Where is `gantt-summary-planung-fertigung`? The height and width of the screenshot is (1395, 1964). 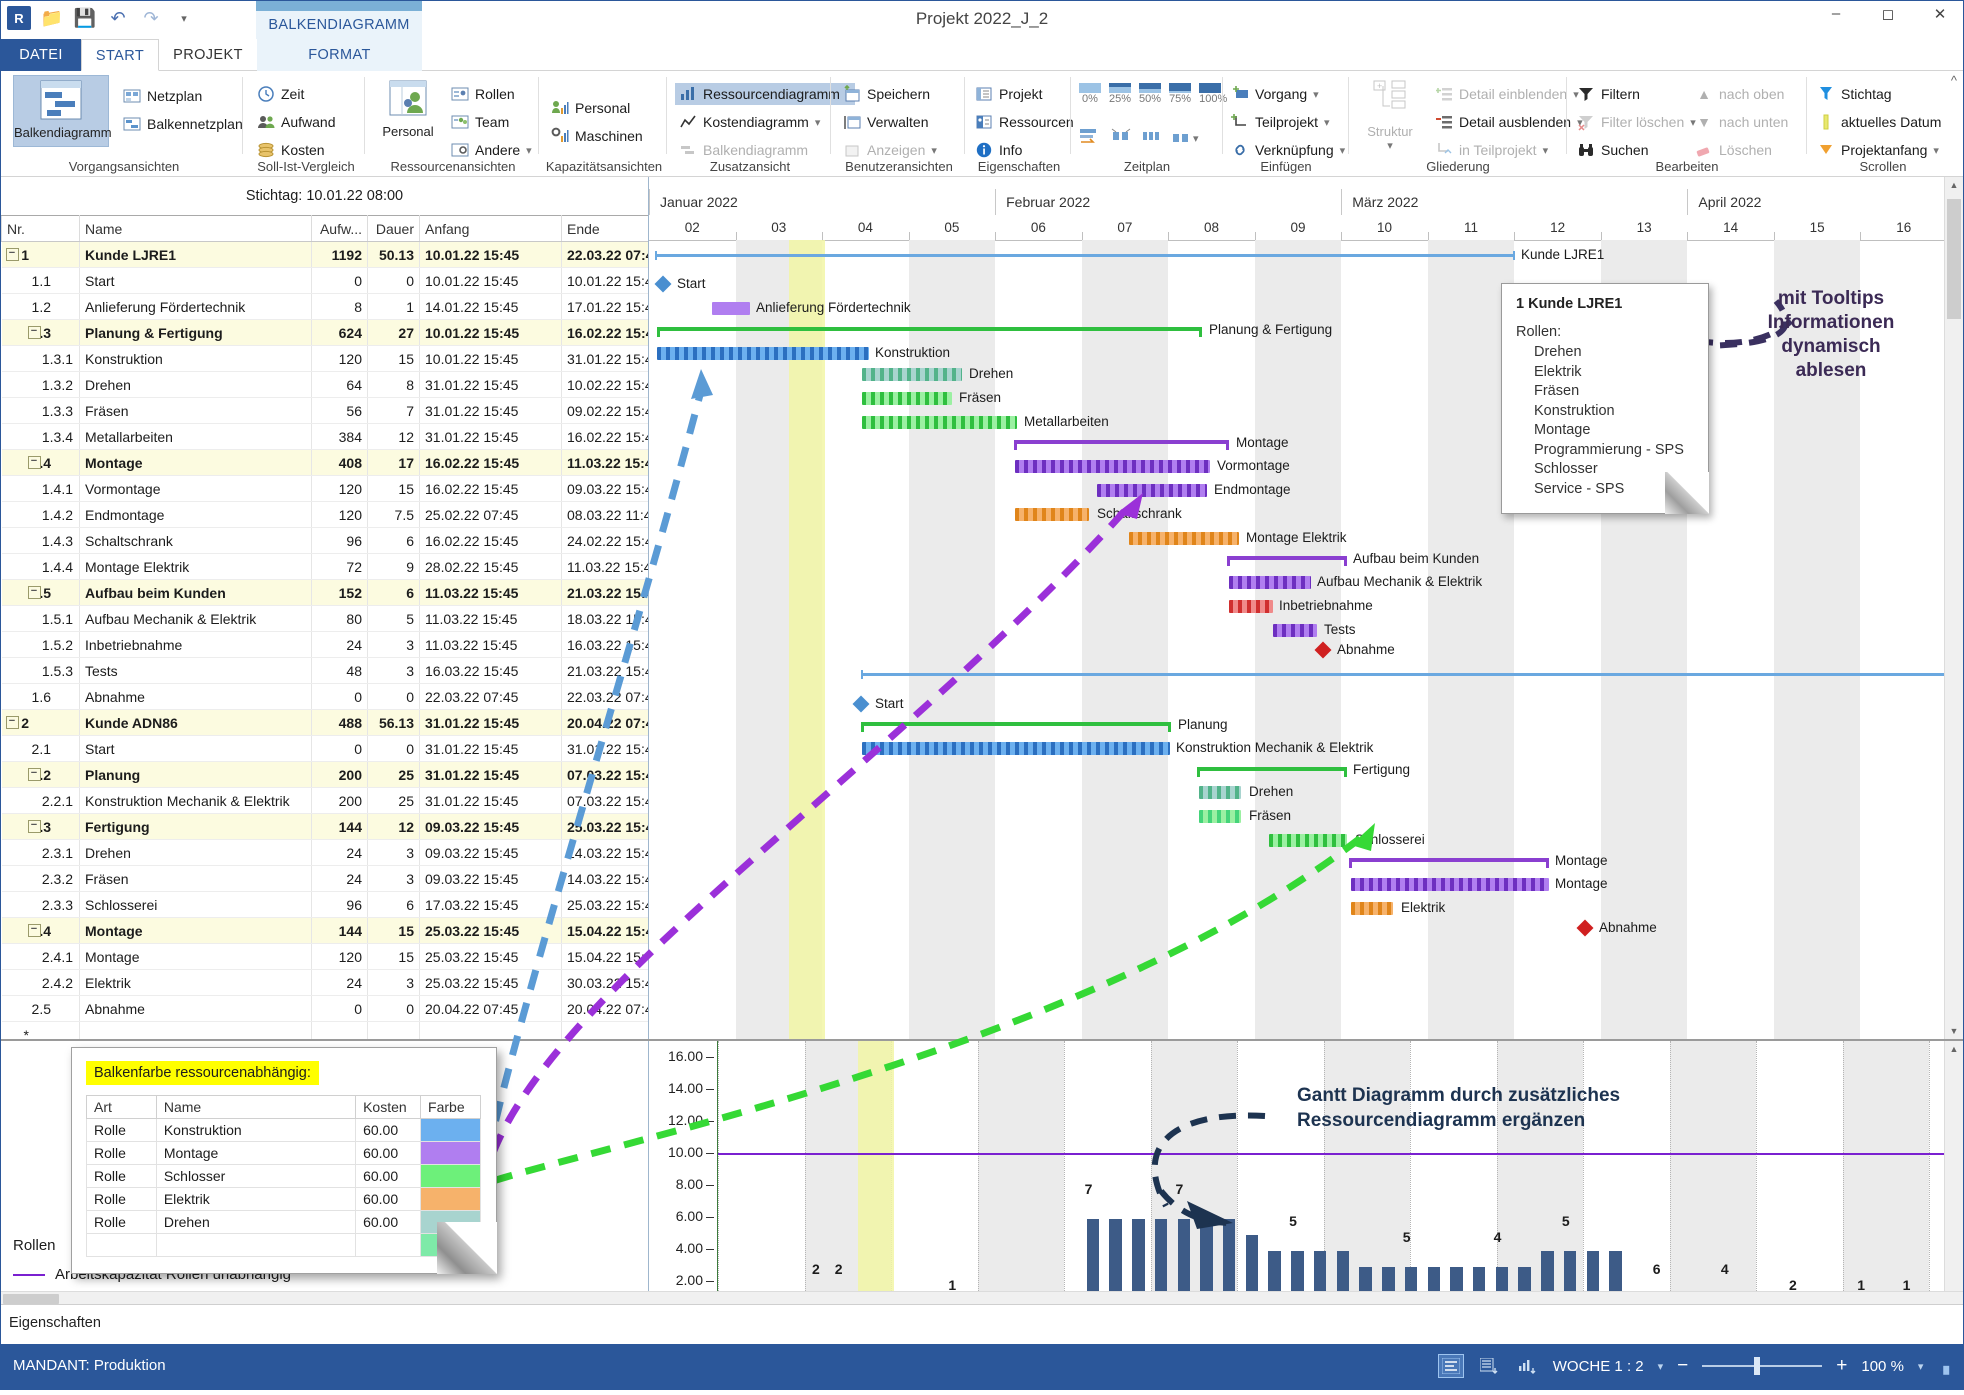 gantt-summary-planung-fertigung is located at coordinates (929, 332).